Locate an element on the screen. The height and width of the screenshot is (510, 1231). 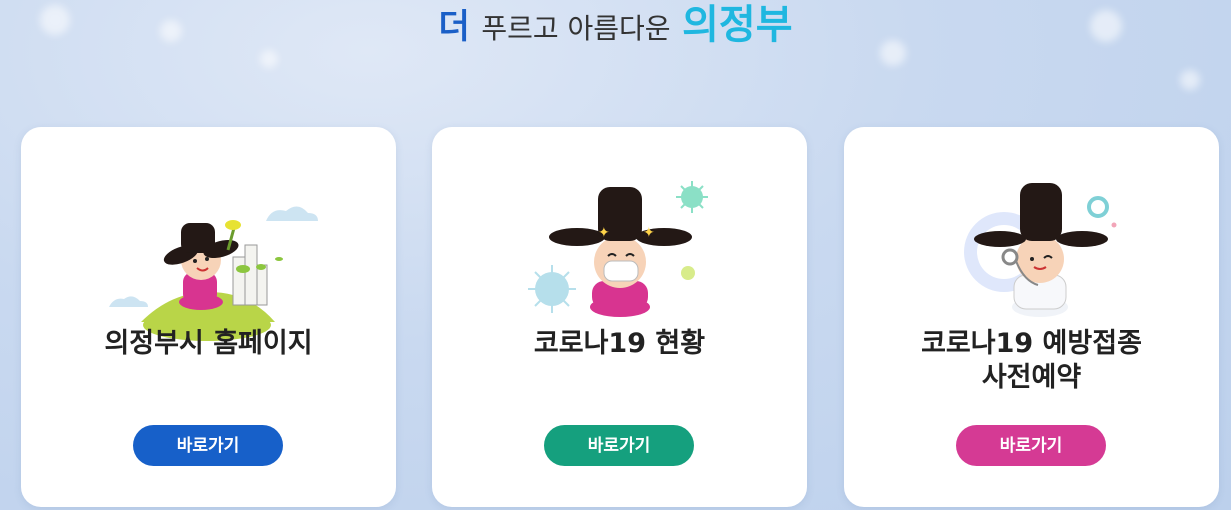
mascot-mask-illustration: ✦ ✦ is located at coordinates (618, 249).